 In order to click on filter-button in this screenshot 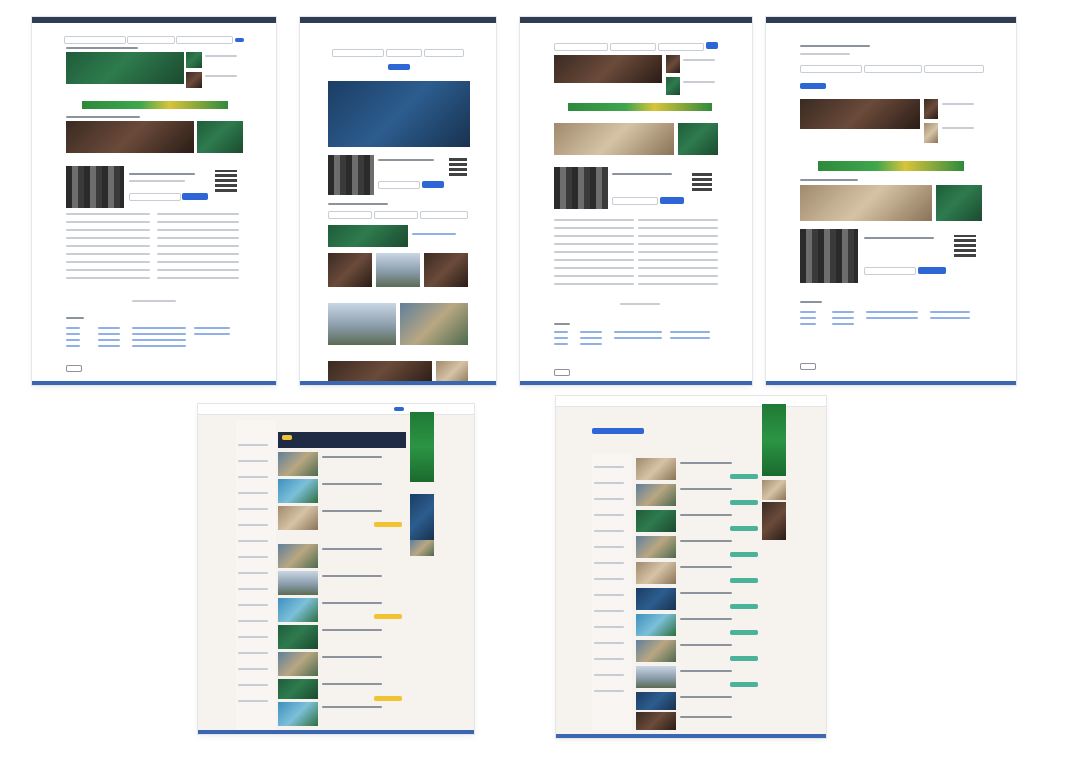, I will do `click(618, 431)`.